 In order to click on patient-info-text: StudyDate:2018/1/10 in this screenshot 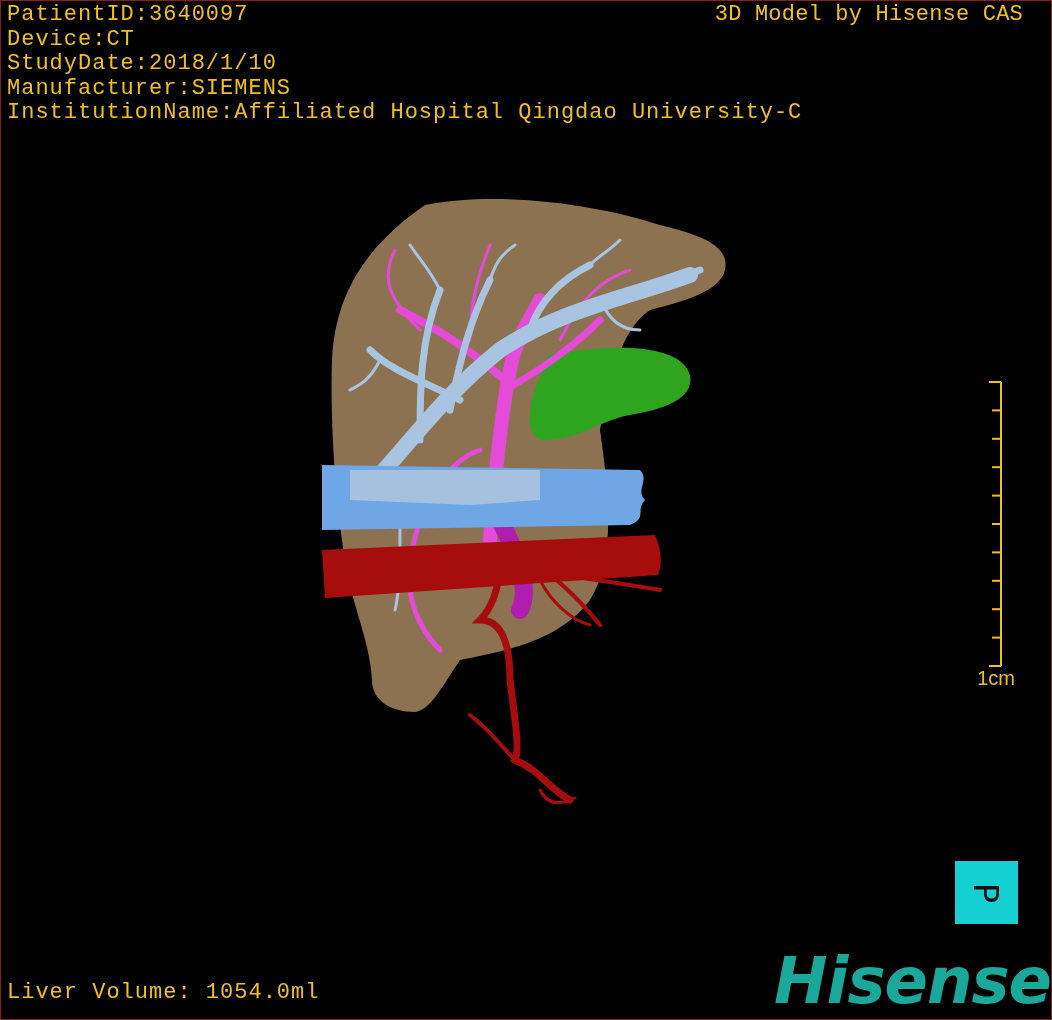, I will do `click(142, 64)`.